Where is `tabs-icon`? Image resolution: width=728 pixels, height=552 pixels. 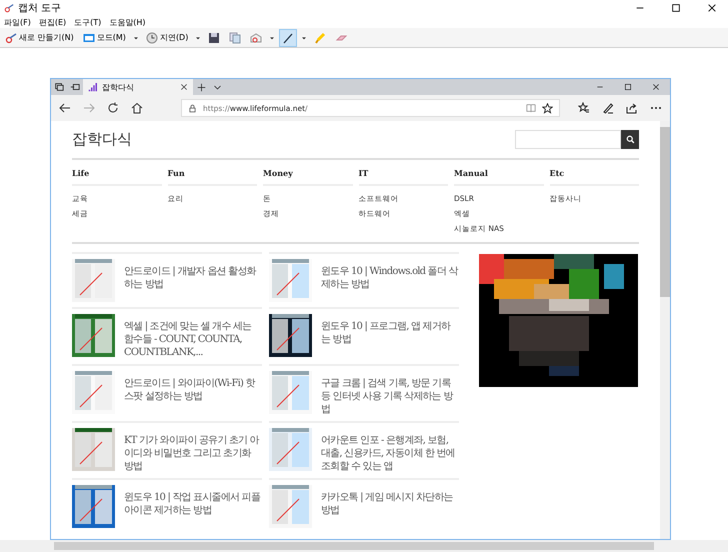 tabs-icon is located at coordinates (59, 87).